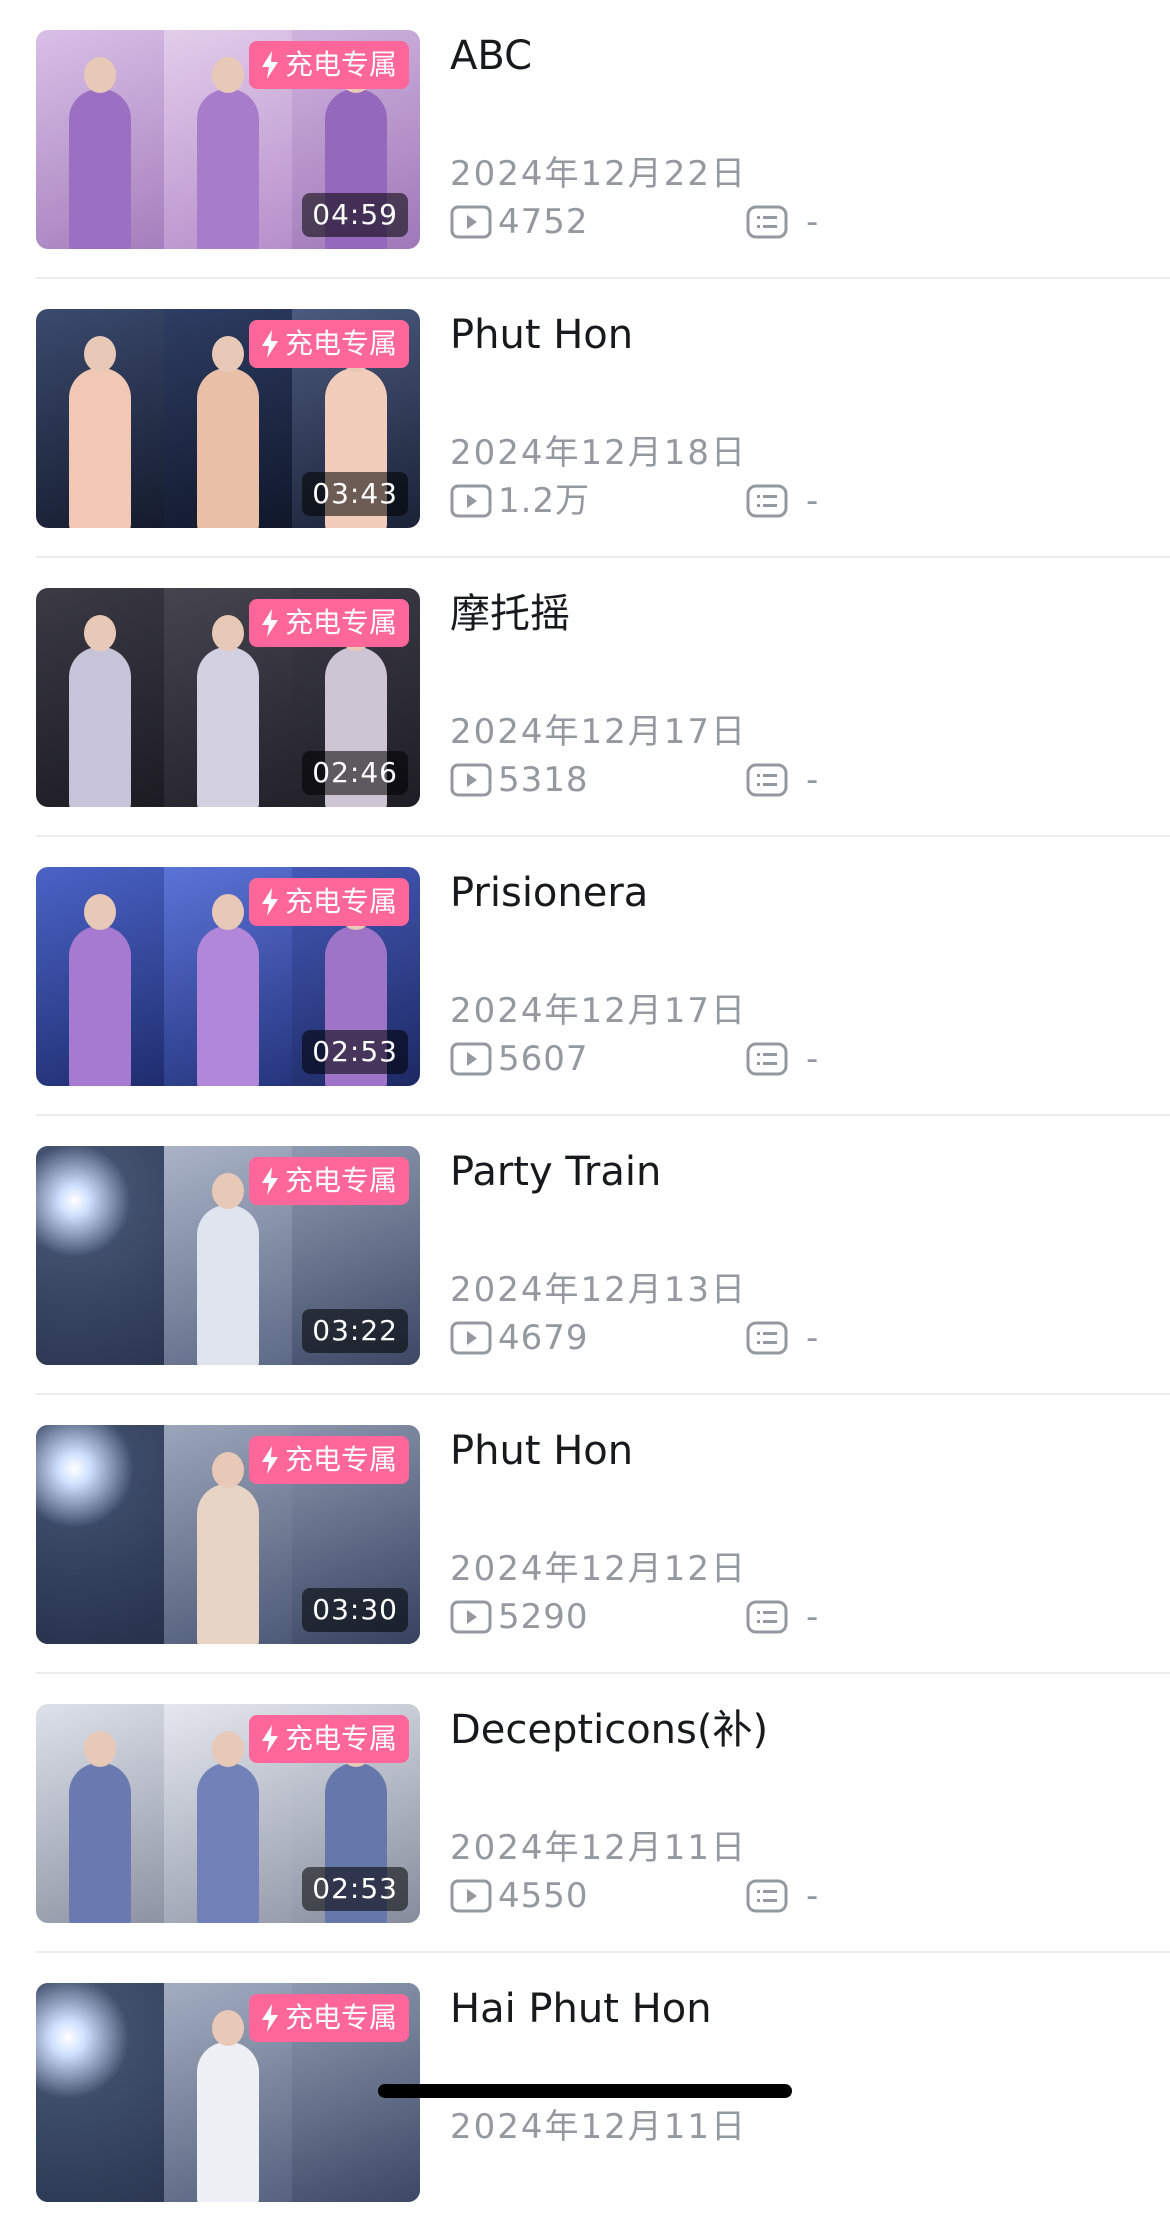 The image size is (1170, 2232). What do you see at coordinates (581, 2009) in the screenshot?
I see `video-title: Hai Phut Hon` at bounding box center [581, 2009].